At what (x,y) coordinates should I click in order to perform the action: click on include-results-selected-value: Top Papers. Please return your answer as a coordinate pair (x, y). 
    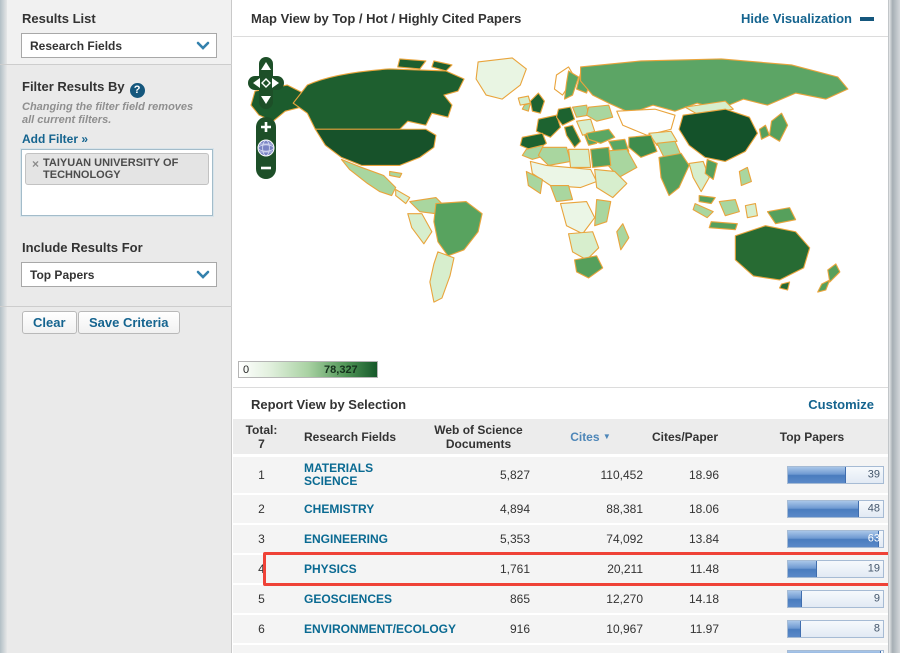
    Looking at the image, I should click on (62, 274).